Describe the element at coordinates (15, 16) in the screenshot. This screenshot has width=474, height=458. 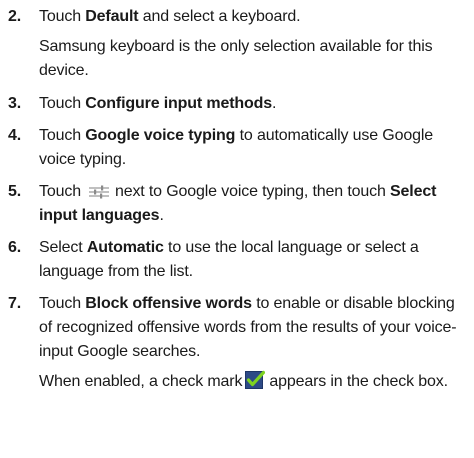
I see `step-number: 2.` at that location.